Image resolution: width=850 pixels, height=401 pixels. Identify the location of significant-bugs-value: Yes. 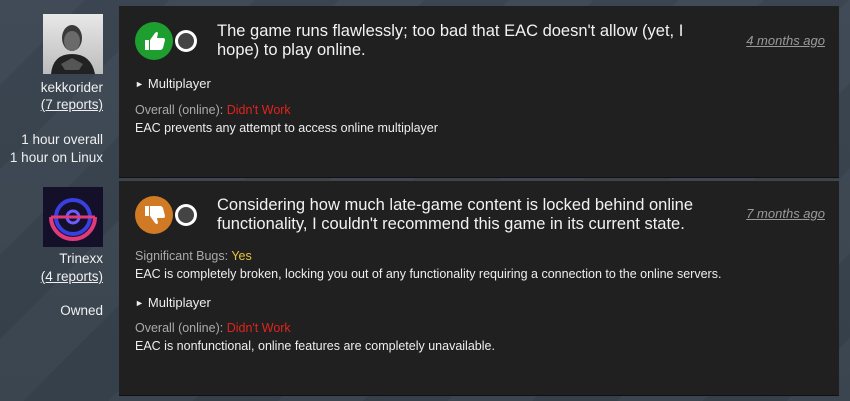
(241, 256).